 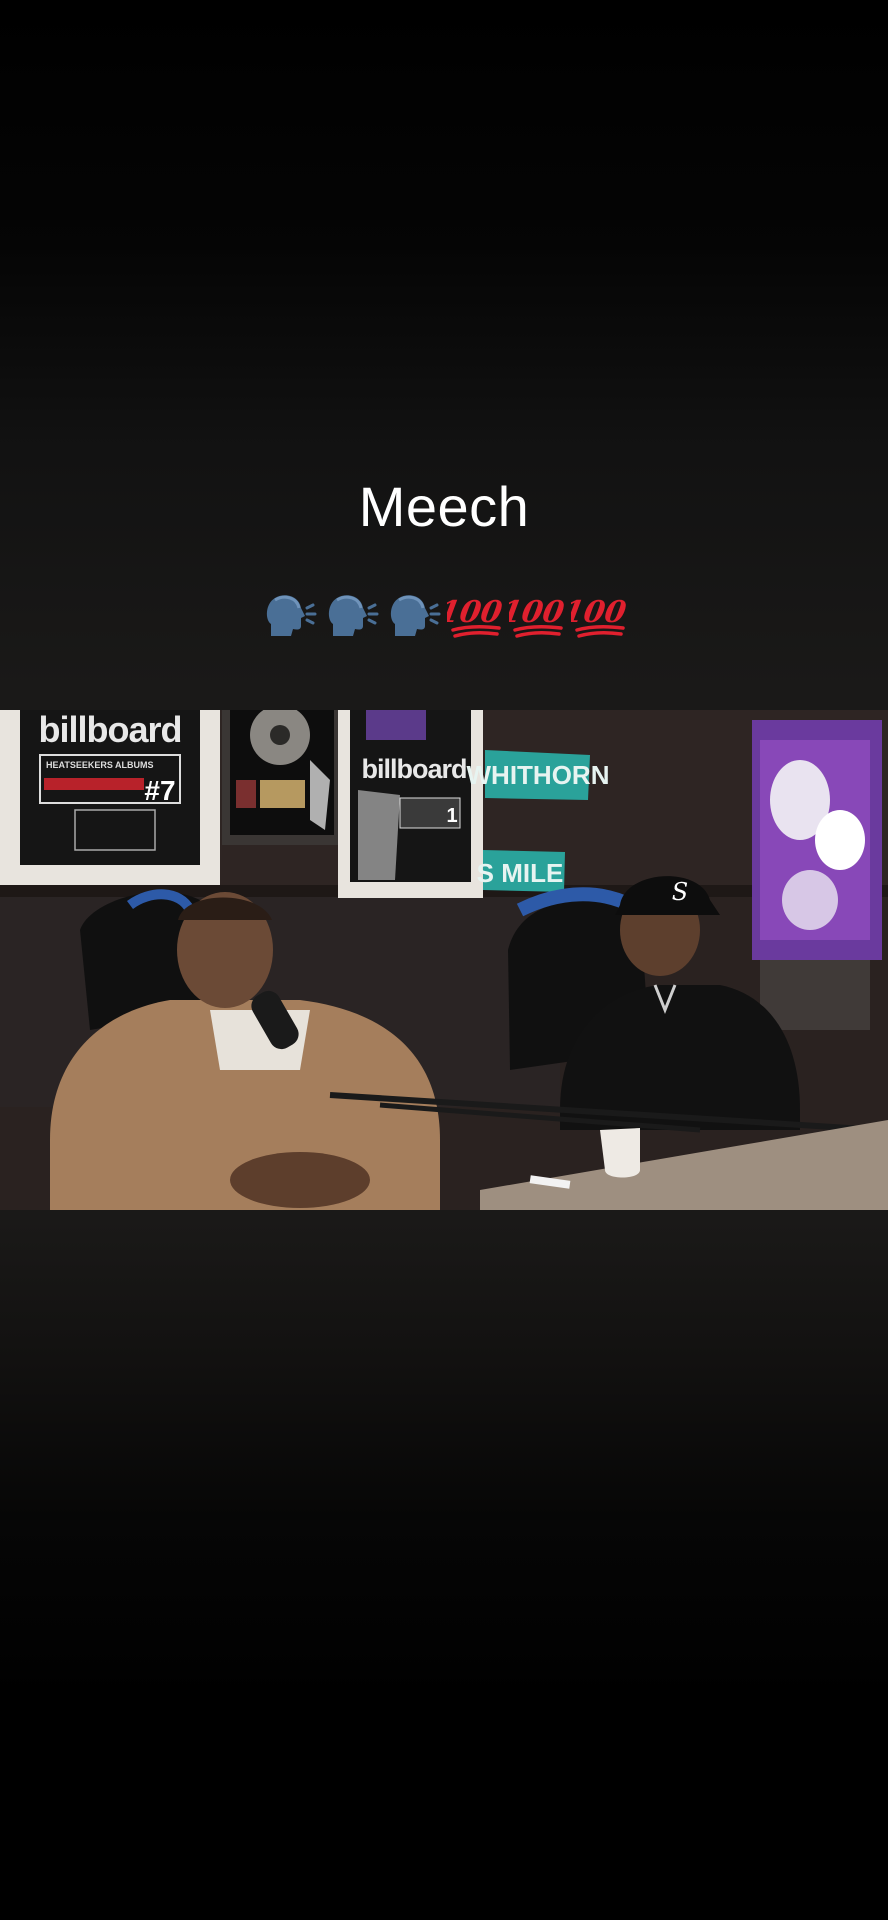 What do you see at coordinates (444, 614) in the screenshot?
I see `emoji-row: 100 100 100` at bounding box center [444, 614].